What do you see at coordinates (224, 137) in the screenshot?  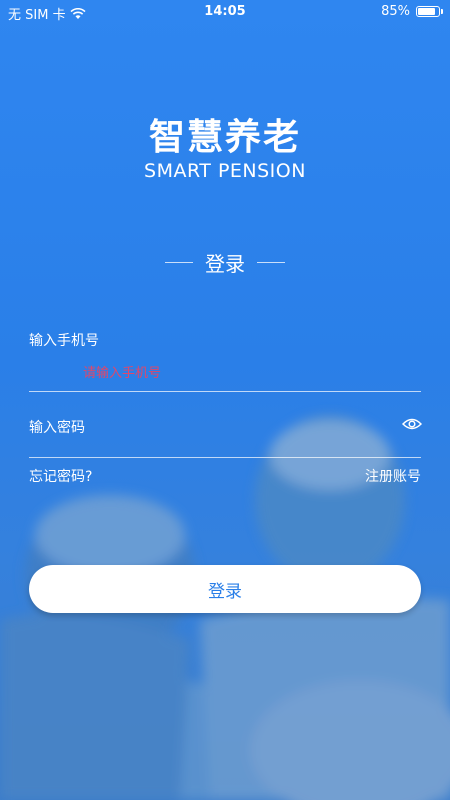 I see `app-title: 智慧养老` at bounding box center [224, 137].